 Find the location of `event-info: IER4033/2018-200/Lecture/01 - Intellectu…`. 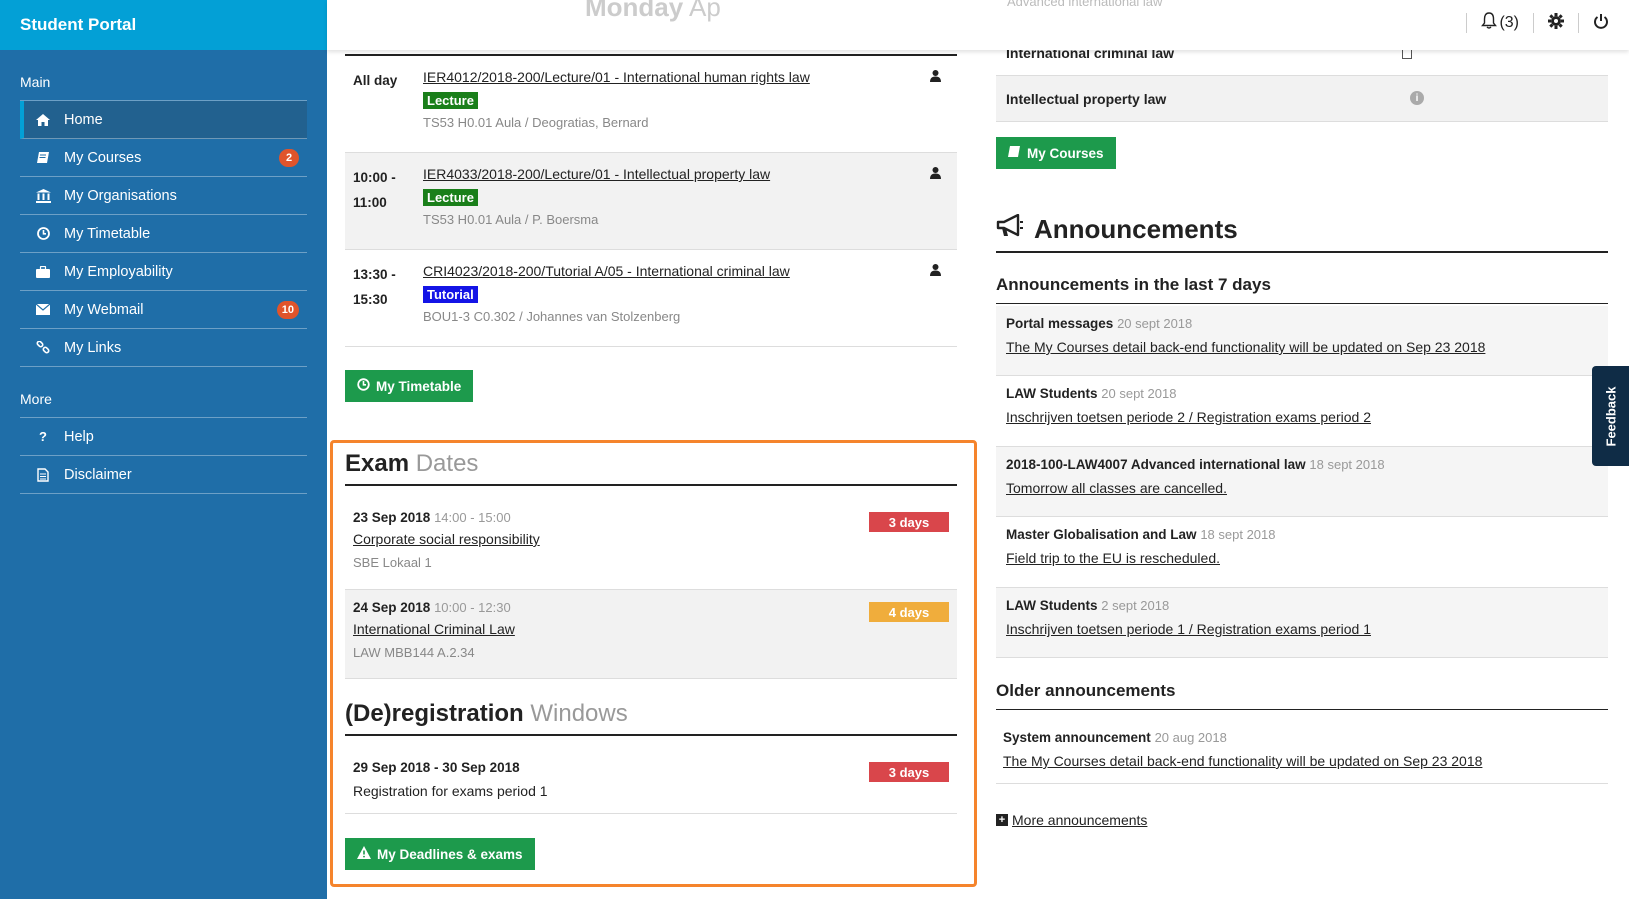

event-info: IER4033/2018-200/Lecture/01 - Intellectu… is located at coordinates (596, 195).